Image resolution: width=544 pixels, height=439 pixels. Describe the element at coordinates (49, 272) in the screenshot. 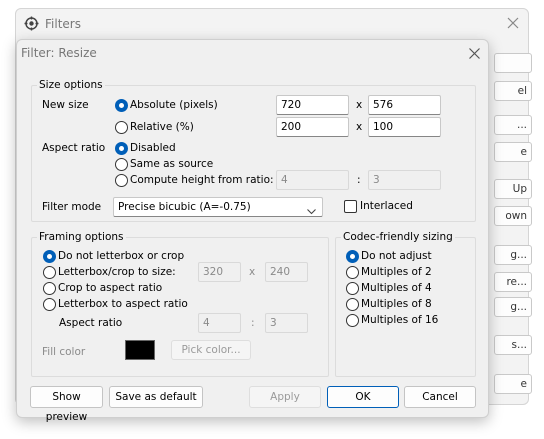

I see `letterbox-crop-radio` at that location.